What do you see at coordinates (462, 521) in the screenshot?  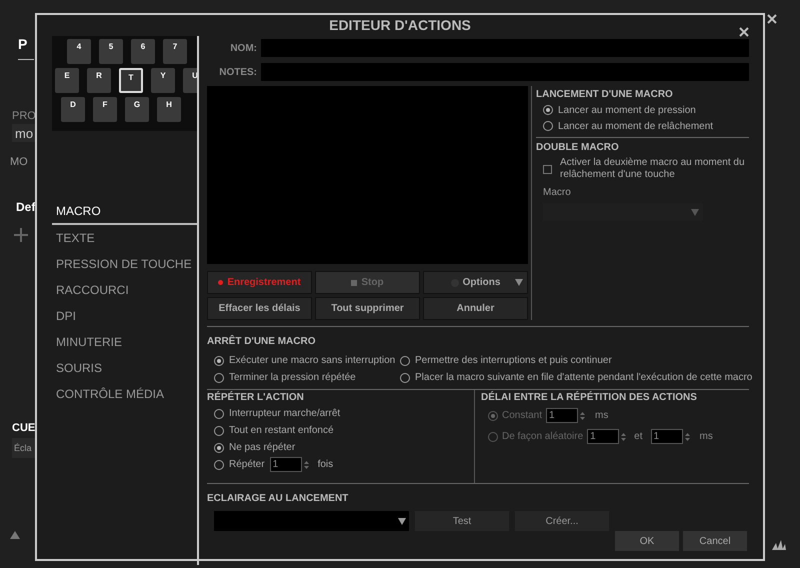 I see `lighting-button: Test` at bounding box center [462, 521].